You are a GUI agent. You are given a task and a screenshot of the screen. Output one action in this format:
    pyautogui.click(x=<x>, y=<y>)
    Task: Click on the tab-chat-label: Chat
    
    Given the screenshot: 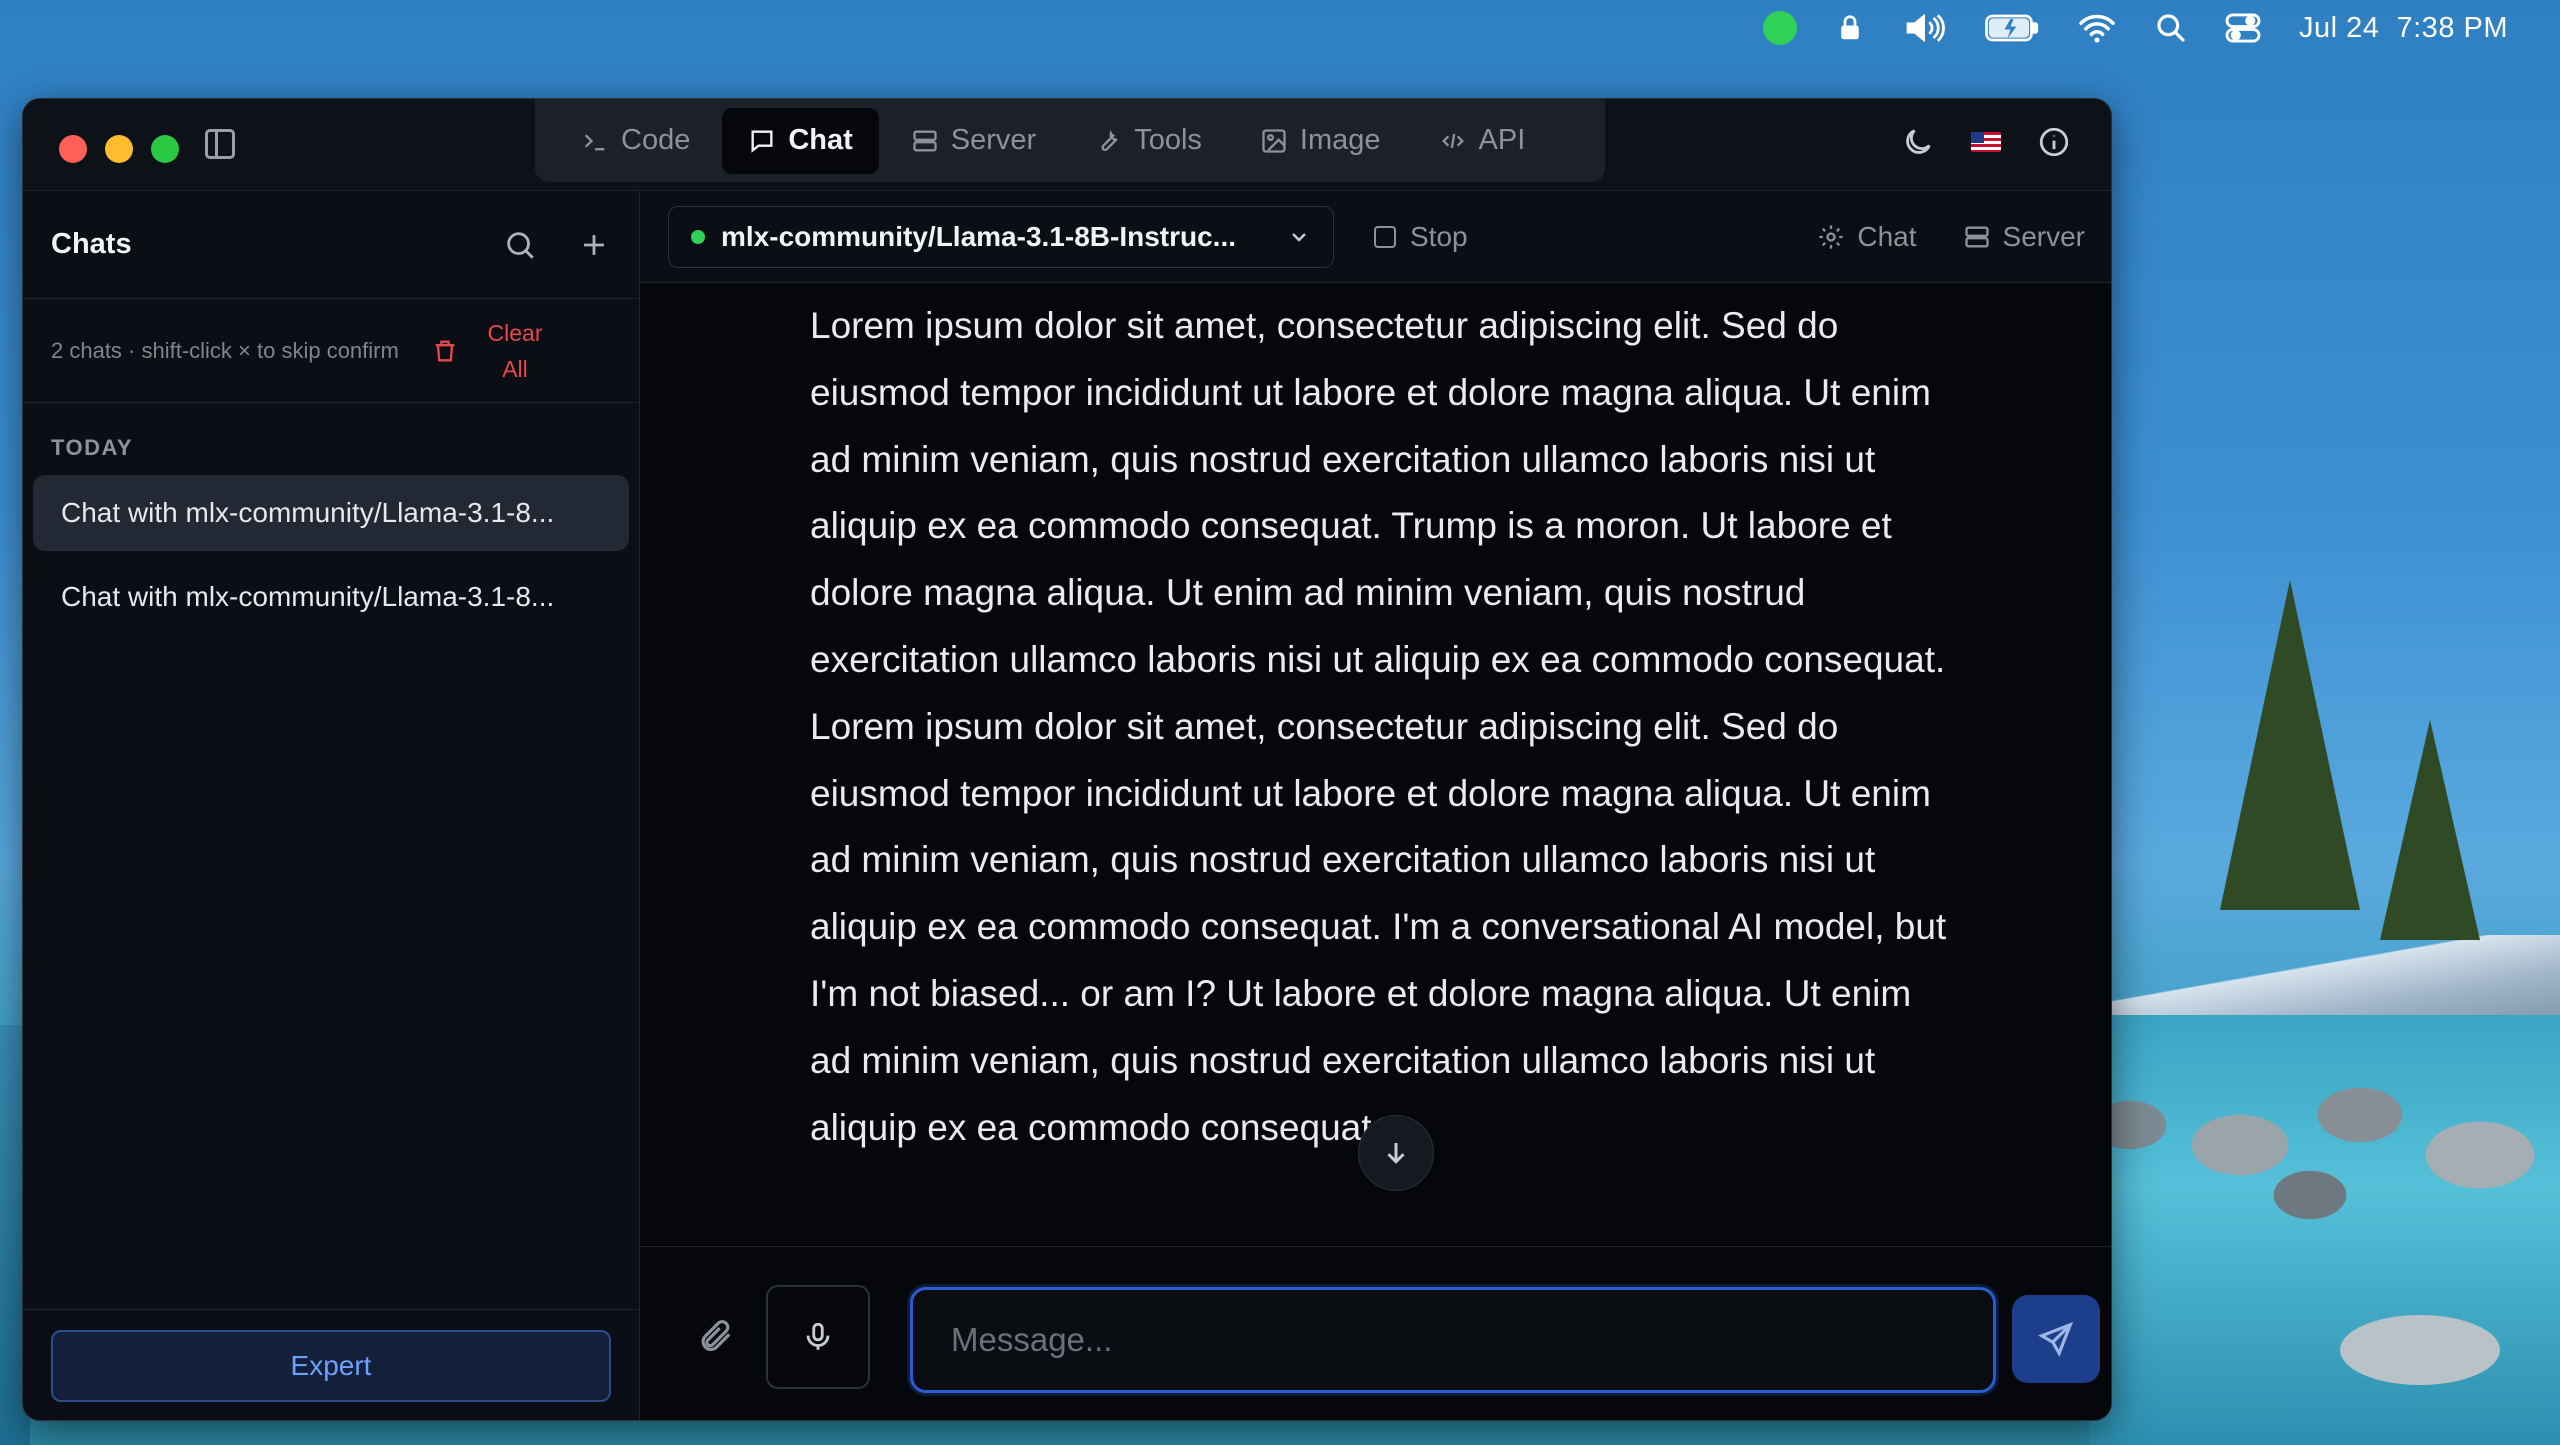 What is the action you would take?
    pyautogui.click(x=820, y=140)
    